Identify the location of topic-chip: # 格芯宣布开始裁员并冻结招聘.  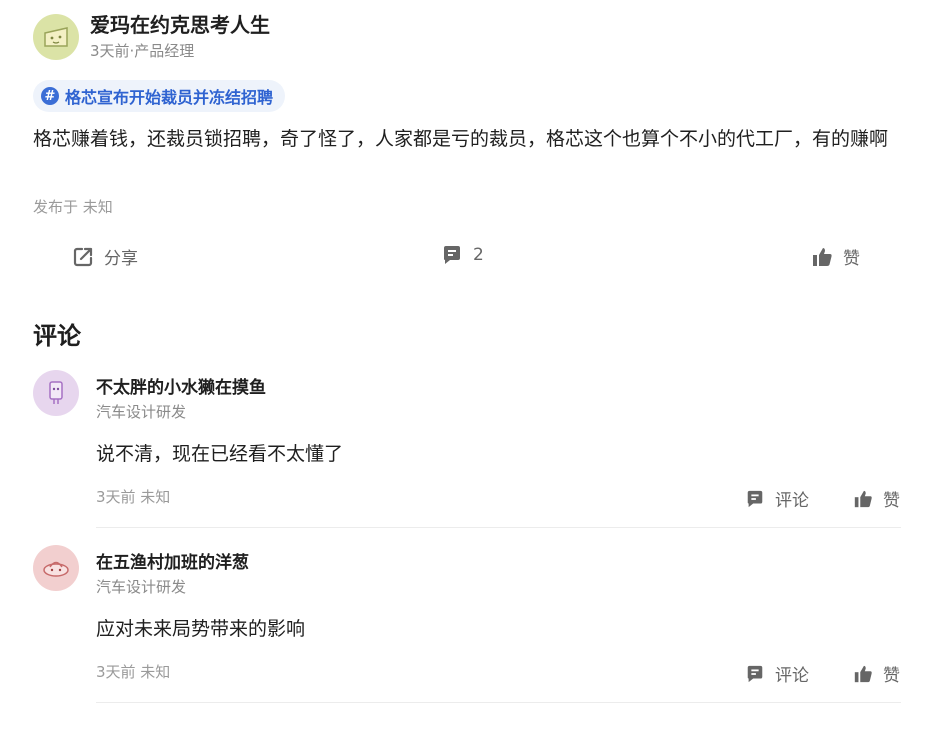
(159, 96).